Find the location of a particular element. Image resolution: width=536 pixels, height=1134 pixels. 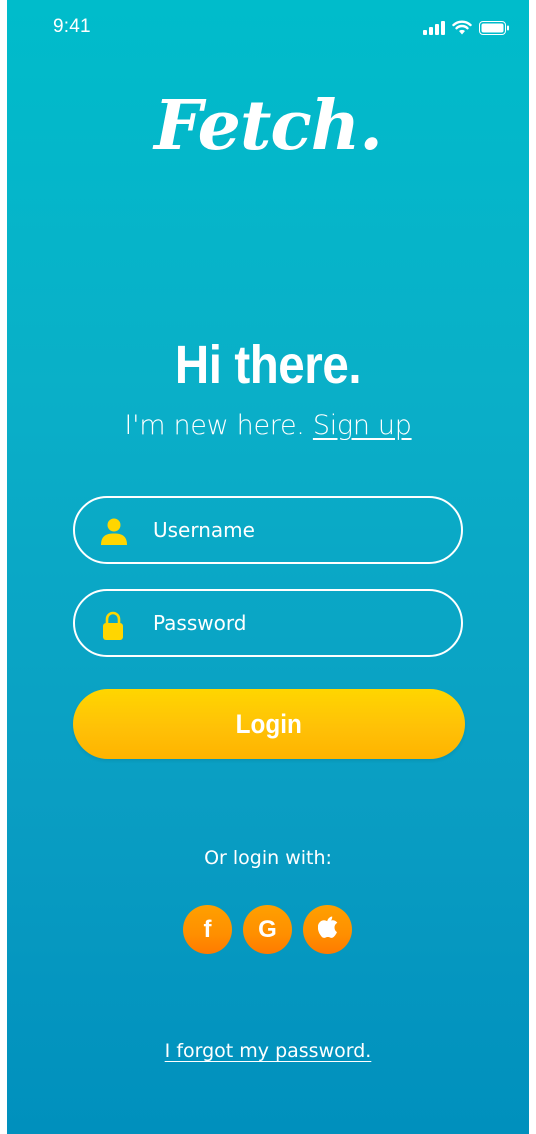

login-button-label: Login is located at coordinates (269, 724).